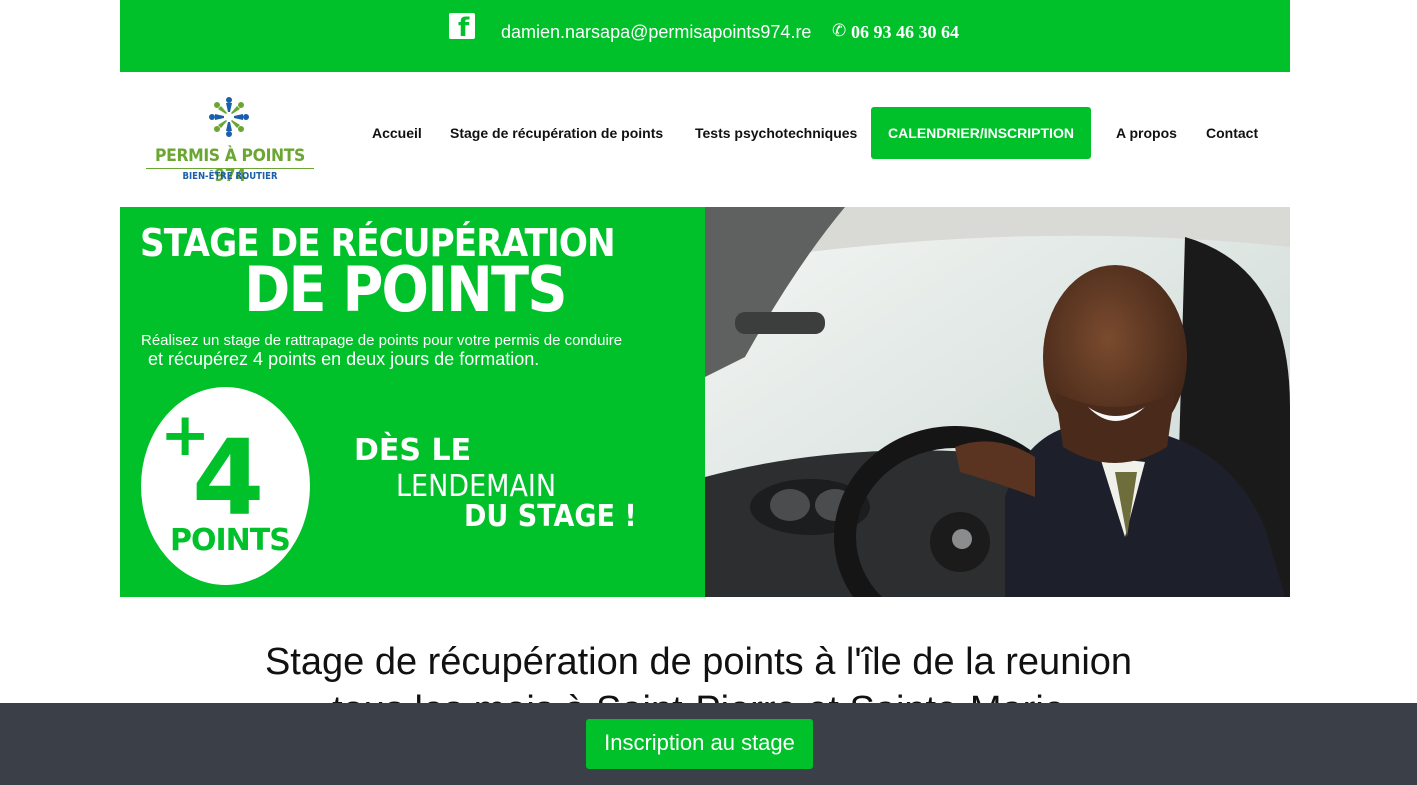 This screenshot has width=1417, height=785. What do you see at coordinates (406, 289) in the screenshot?
I see `hero-heading-line2: DE POINTS` at bounding box center [406, 289].